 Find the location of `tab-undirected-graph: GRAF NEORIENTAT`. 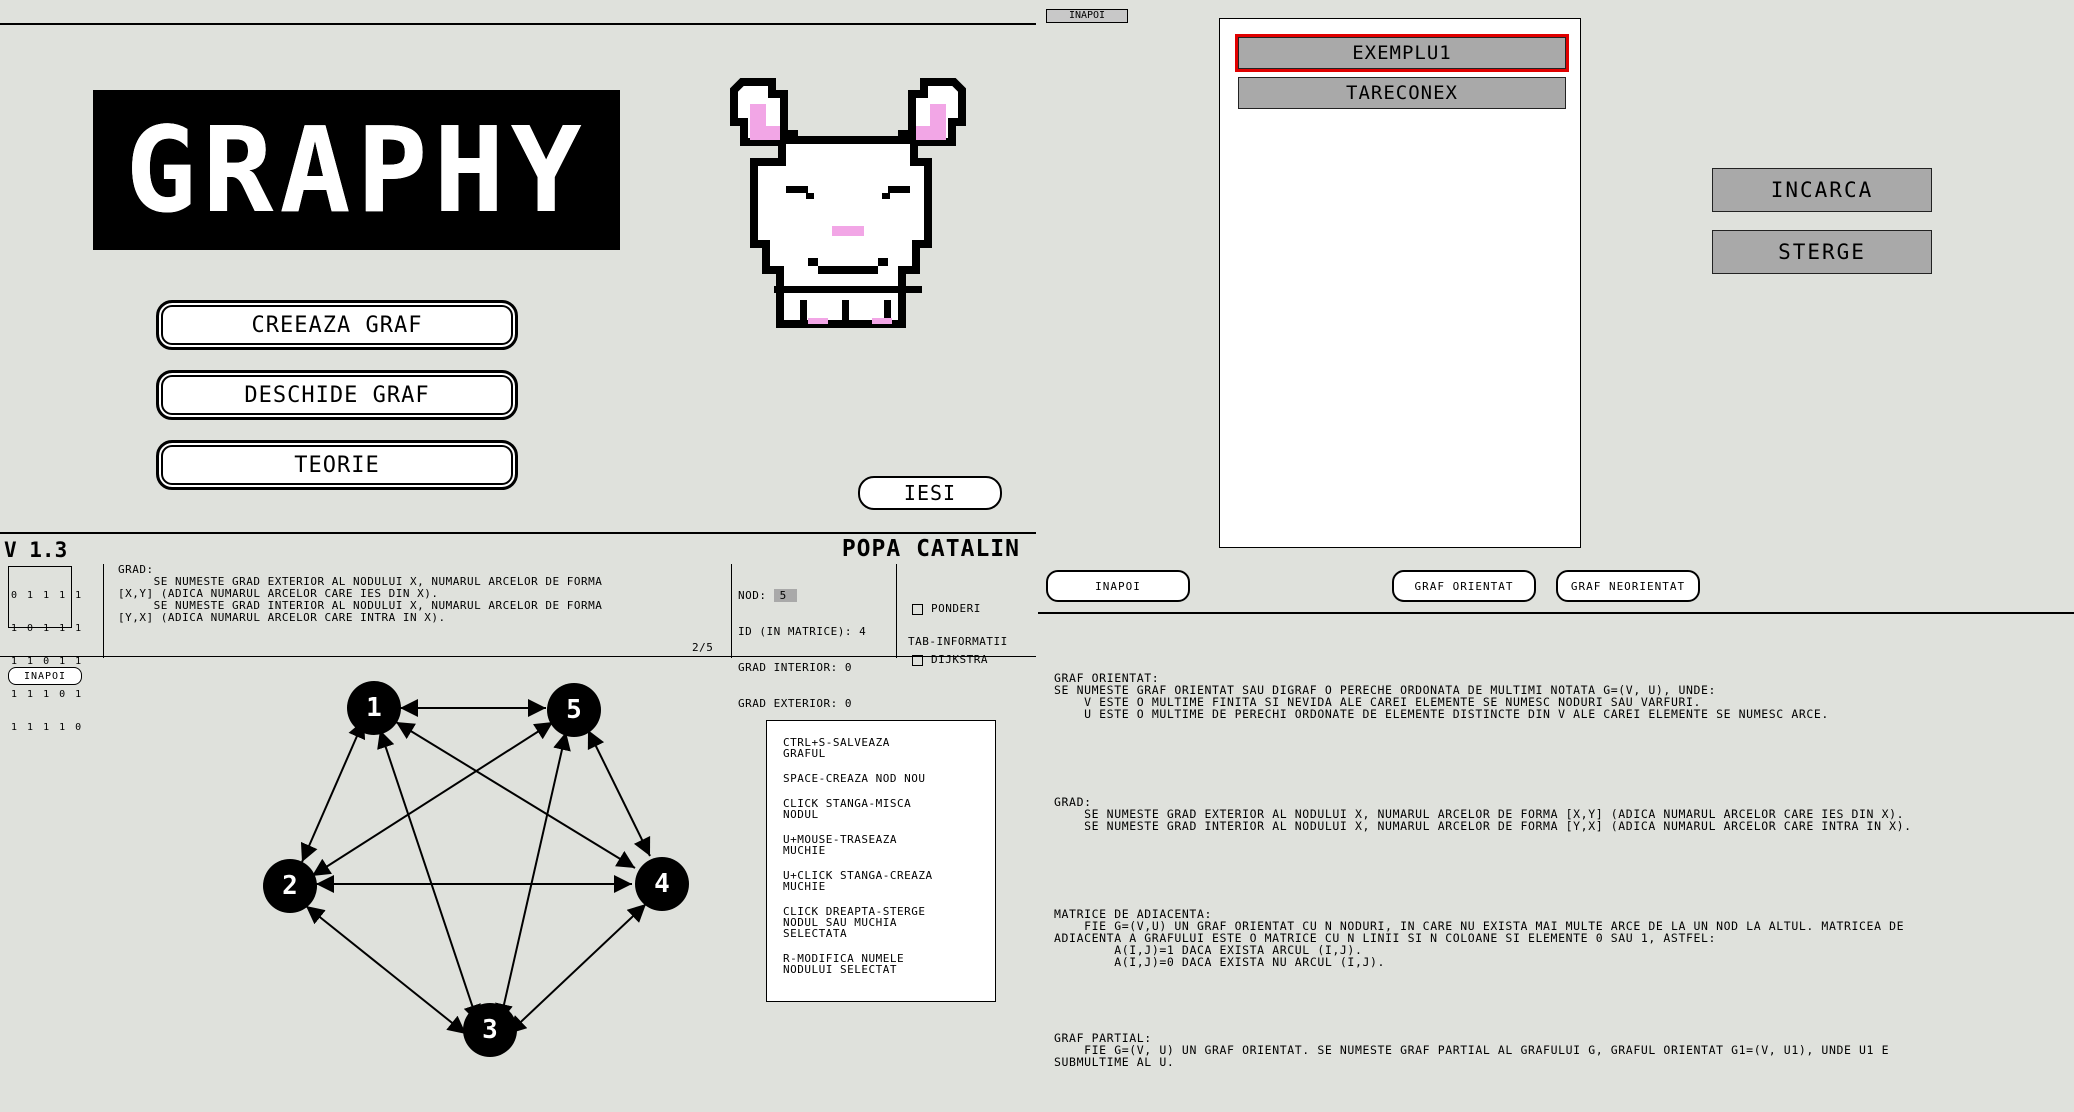

tab-undirected-graph: GRAF NEORIENTAT is located at coordinates (1628, 586).